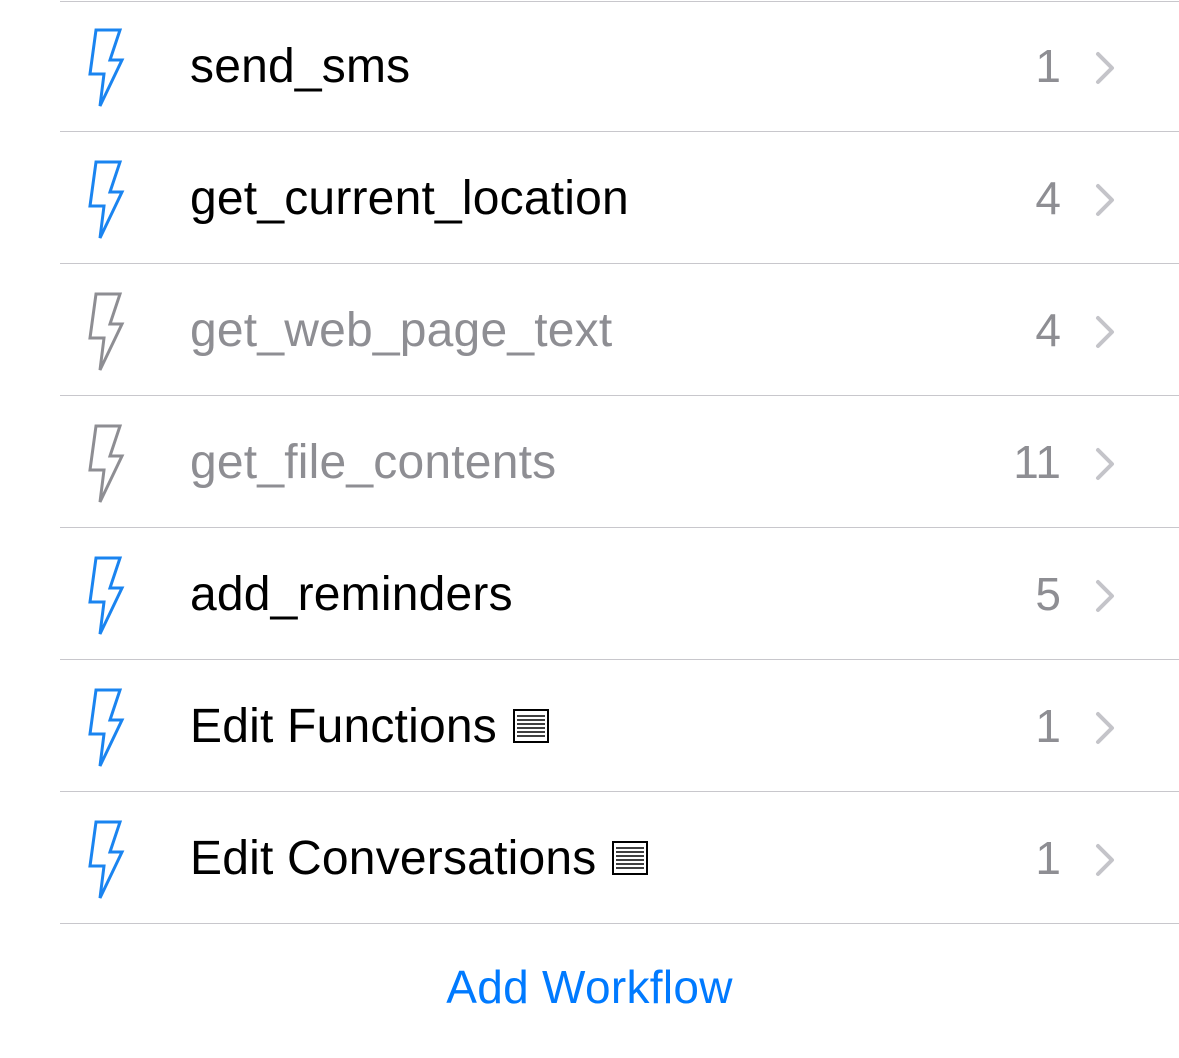 This screenshot has width=1179, height=1058. I want to click on workflow-row: Edit Conversations 1, so click(589, 858).